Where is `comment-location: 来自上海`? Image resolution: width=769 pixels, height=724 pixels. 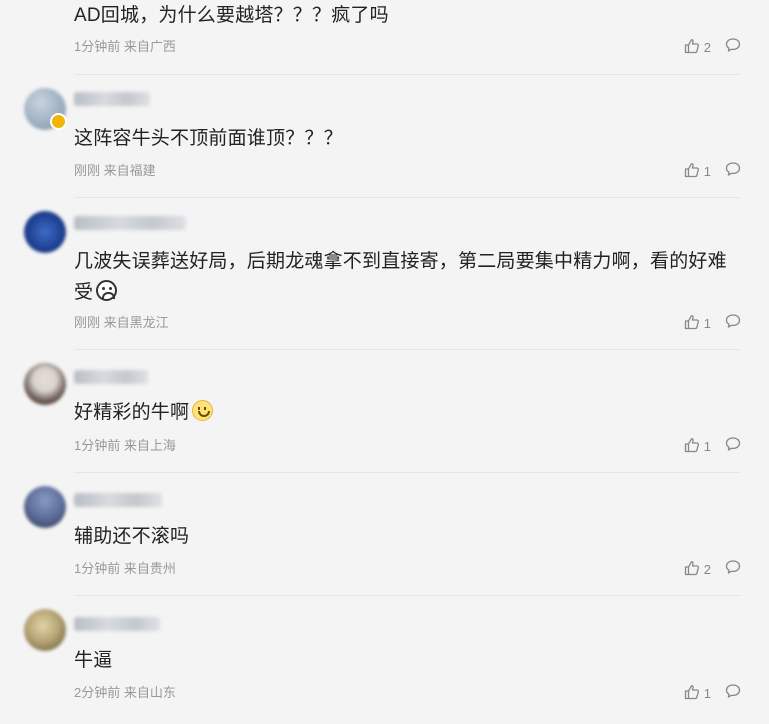
comment-location: 来自上海 is located at coordinates (149, 445).